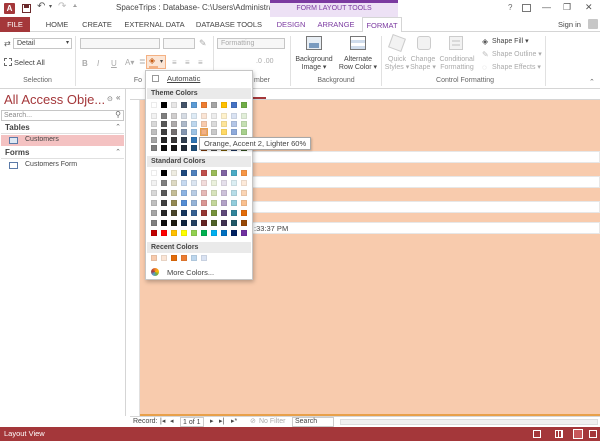  I want to click on italic-button: I, so click(98, 63).